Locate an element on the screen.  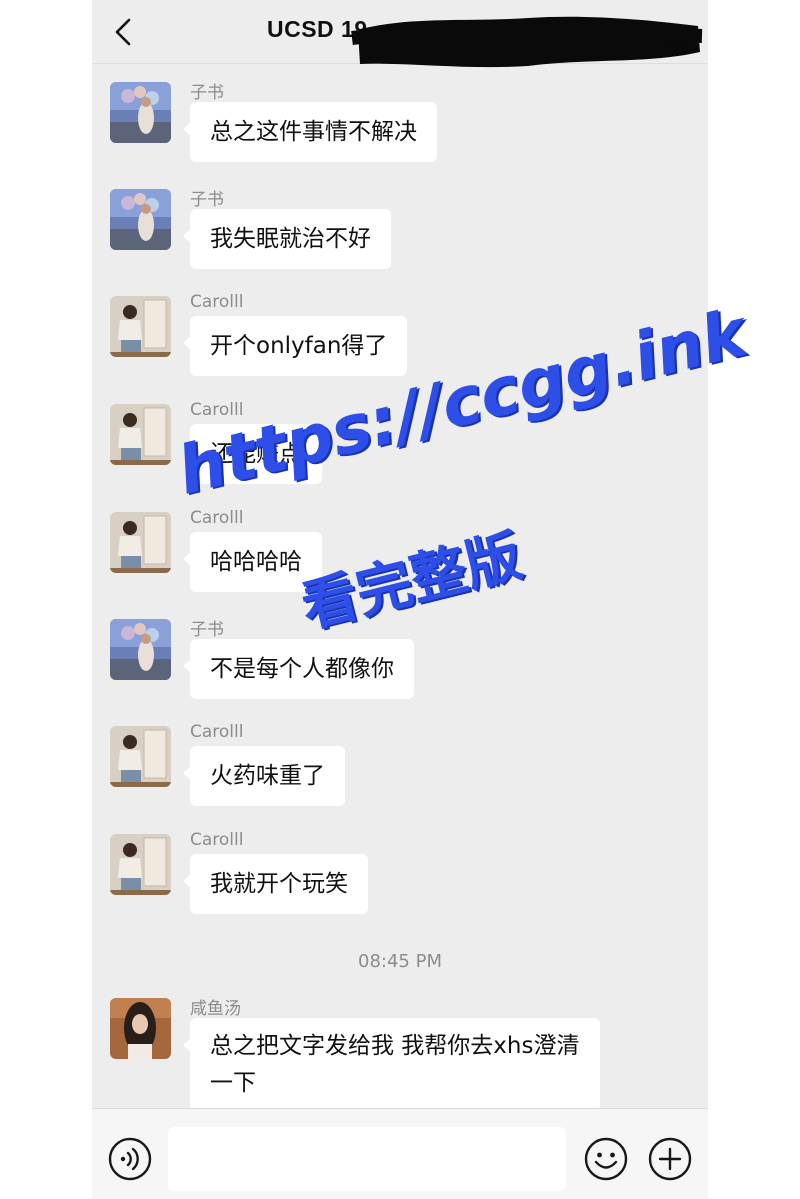
message-bubble: 总之把文字发给我 我帮你去xhs澄清一下 is located at coordinates (391, 1065).